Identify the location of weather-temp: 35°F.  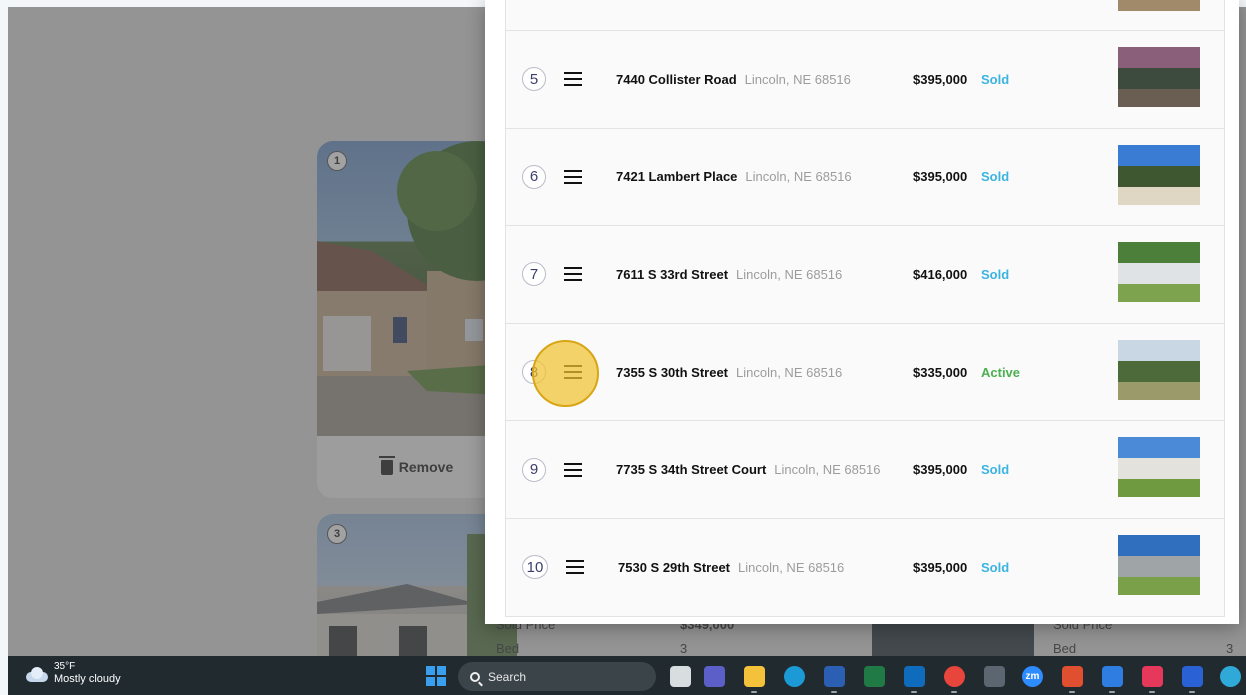
(65, 666).